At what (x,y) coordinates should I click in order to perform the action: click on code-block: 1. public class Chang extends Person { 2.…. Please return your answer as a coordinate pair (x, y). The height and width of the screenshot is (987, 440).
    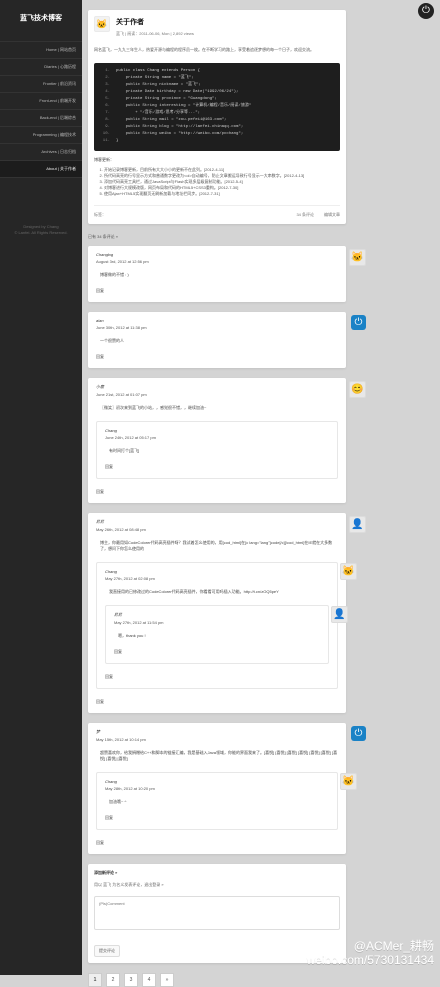
    Looking at the image, I should click on (217, 107).